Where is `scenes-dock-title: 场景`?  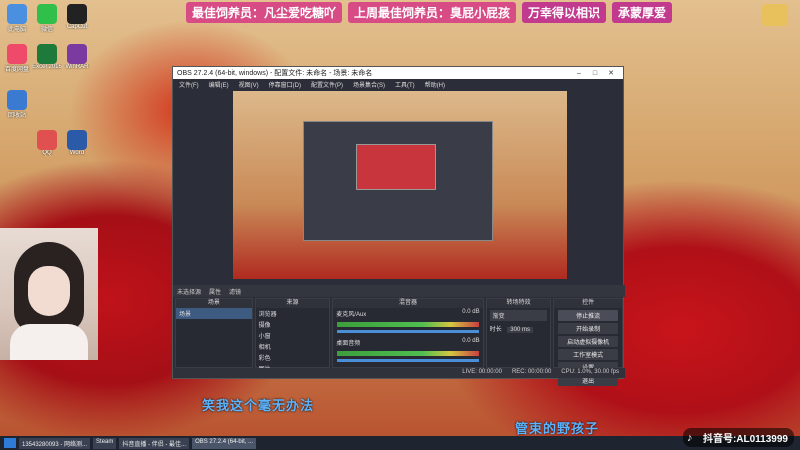 scenes-dock-title: 场景 is located at coordinates (214, 303).